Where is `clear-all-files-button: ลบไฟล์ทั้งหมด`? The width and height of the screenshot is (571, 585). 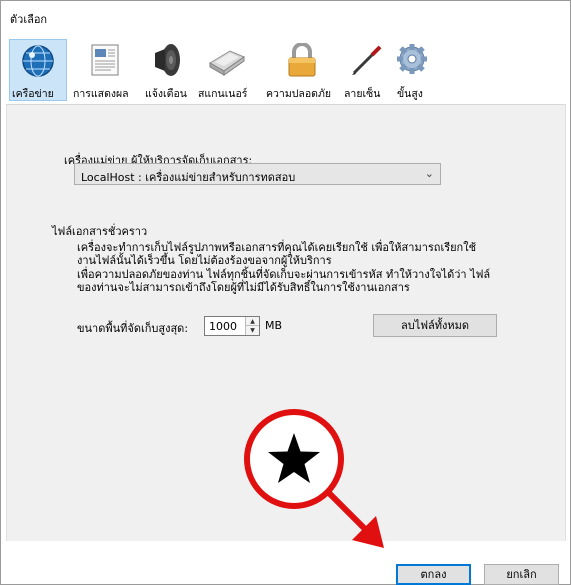 clear-all-files-button: ลบไฟล์ทั้งหมด is located at coordinates (435, 325).